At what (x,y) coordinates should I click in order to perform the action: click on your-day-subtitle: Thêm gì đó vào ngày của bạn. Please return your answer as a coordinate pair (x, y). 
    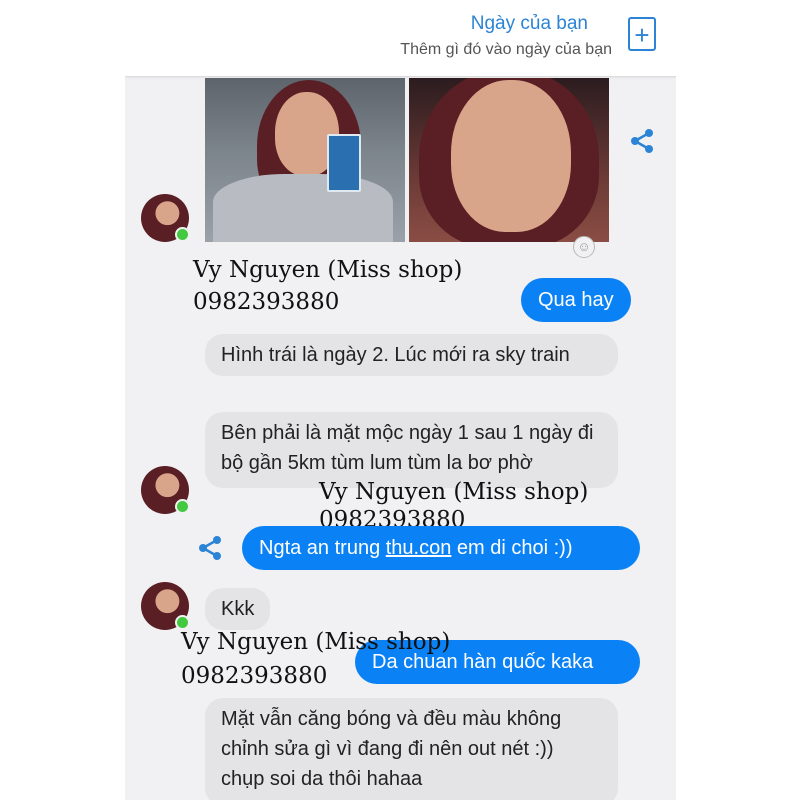
    Looking at the image, I should click on (506, 49).